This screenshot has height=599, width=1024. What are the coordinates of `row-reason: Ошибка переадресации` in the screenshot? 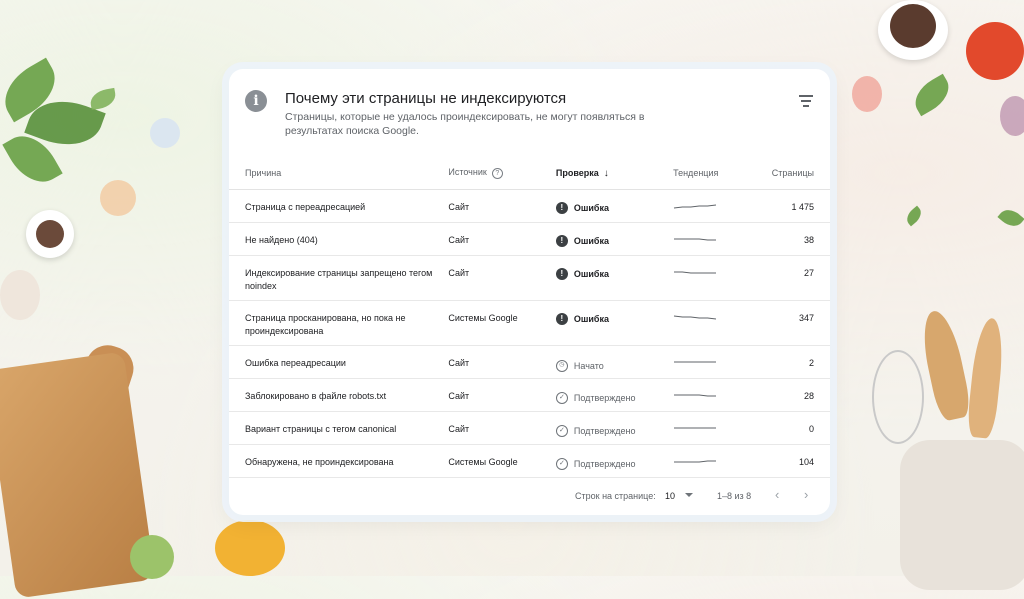 It's located at (295, 363).